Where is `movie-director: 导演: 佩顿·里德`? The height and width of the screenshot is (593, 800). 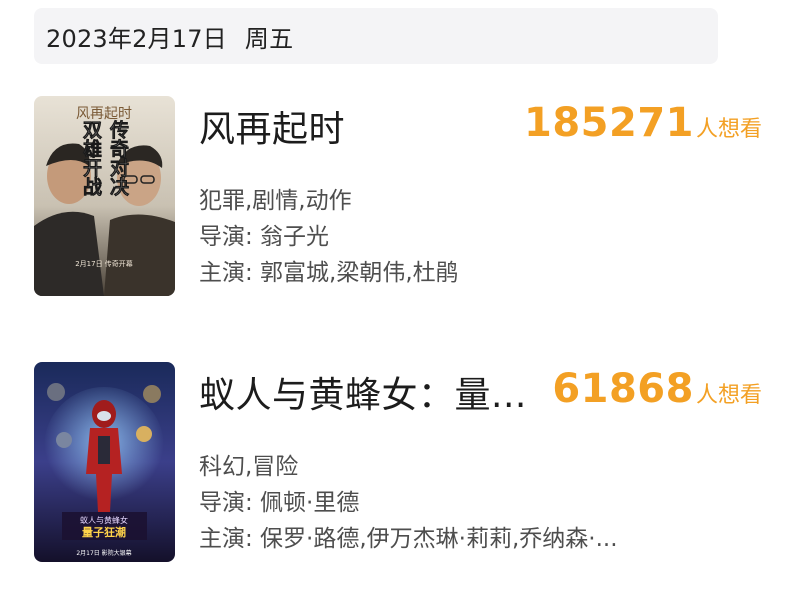 movie-director: 导演: 佩顿·里德 is located at coordinates (279, 503).